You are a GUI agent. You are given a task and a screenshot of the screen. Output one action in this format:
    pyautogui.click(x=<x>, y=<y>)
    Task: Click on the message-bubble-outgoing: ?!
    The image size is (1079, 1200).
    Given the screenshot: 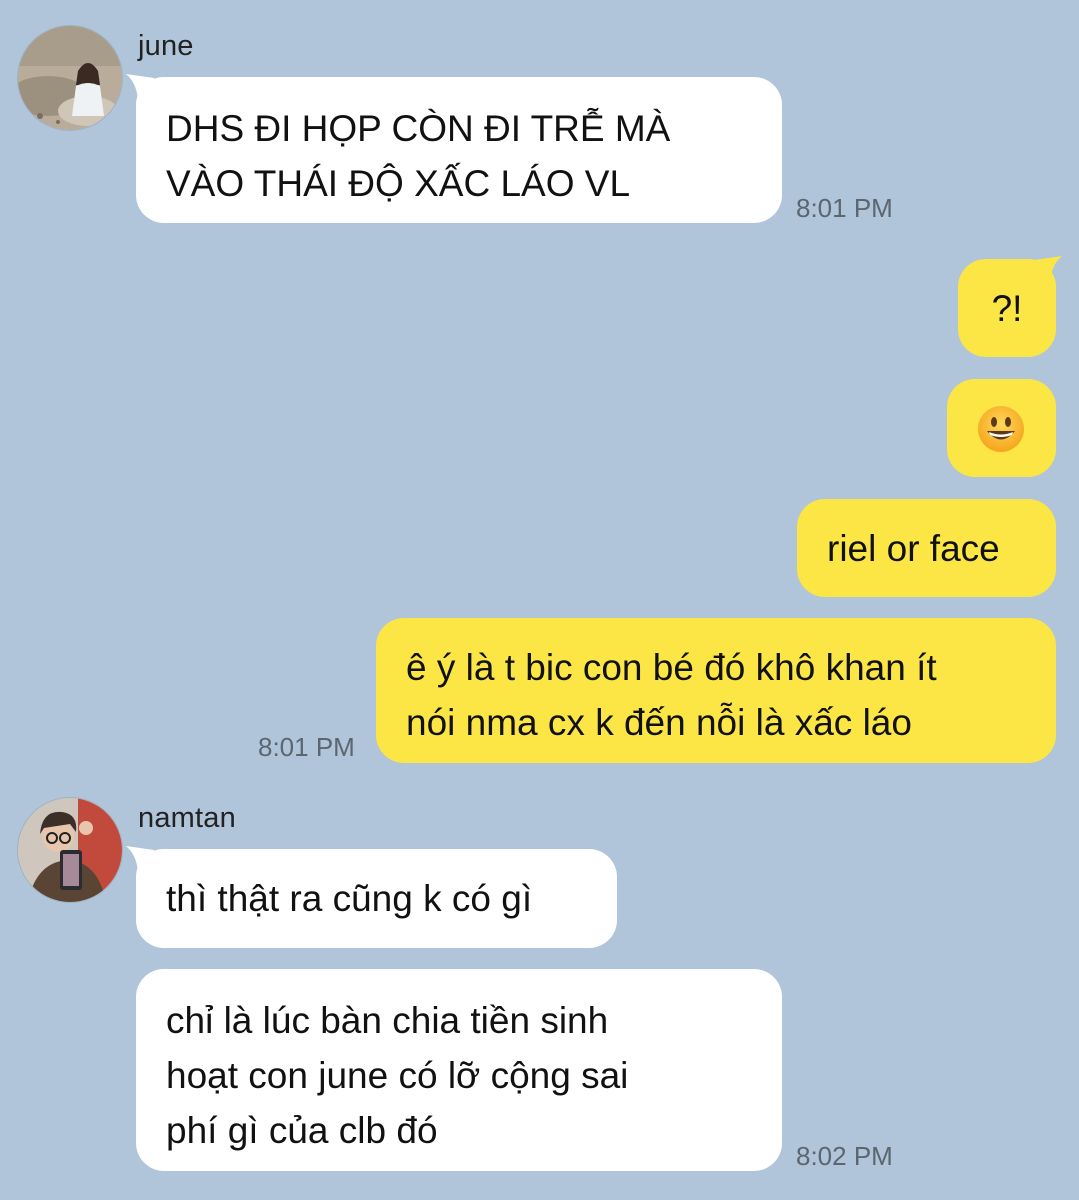 What is the action you would take?
    pyautogui.click(x=1007, y=308)
    